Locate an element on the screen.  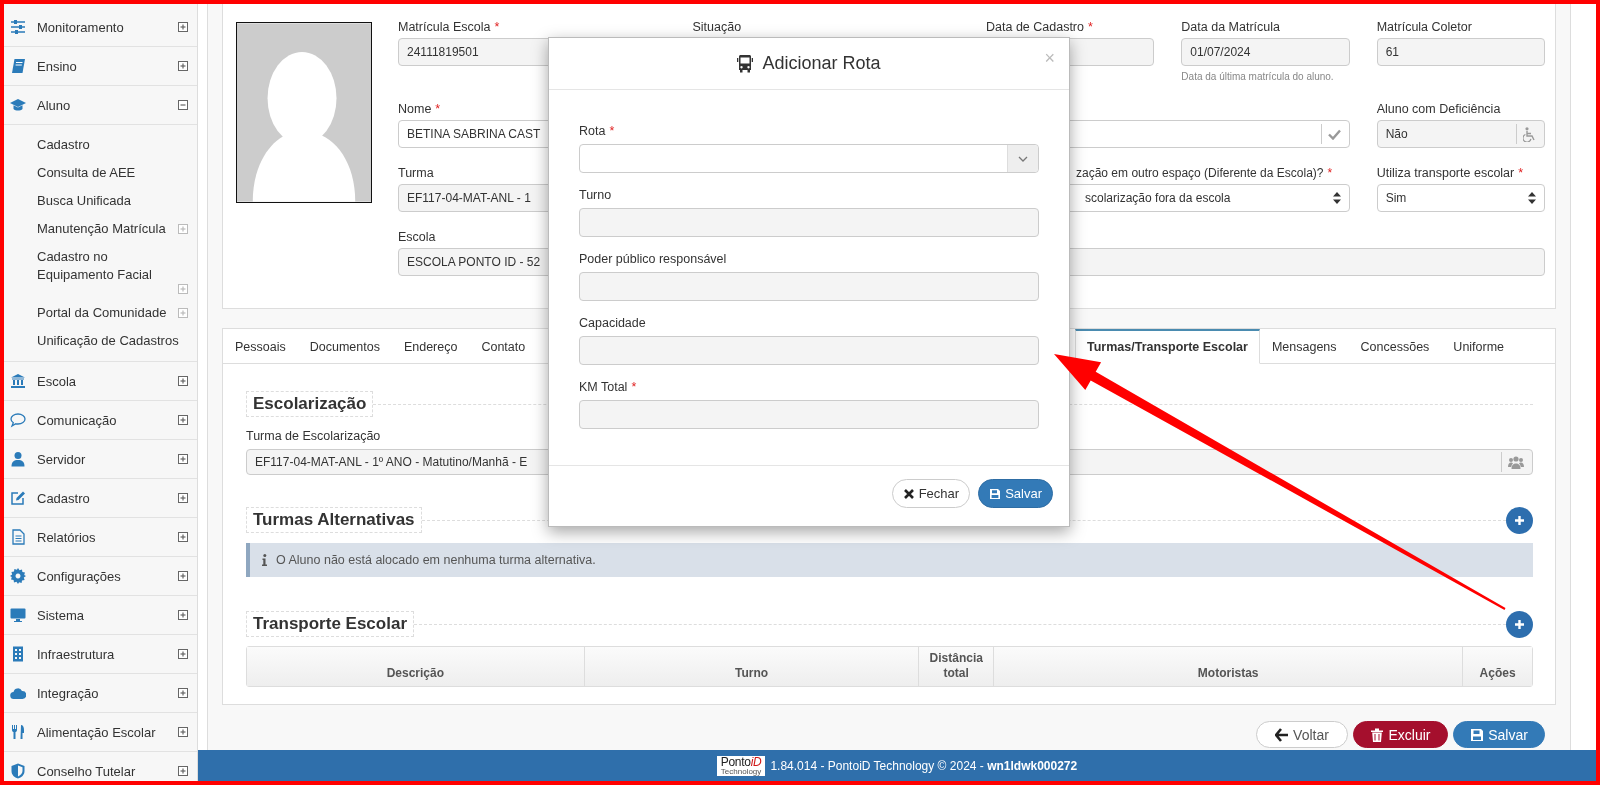
back-button: Voltar is located at coordinates (1302, 734).